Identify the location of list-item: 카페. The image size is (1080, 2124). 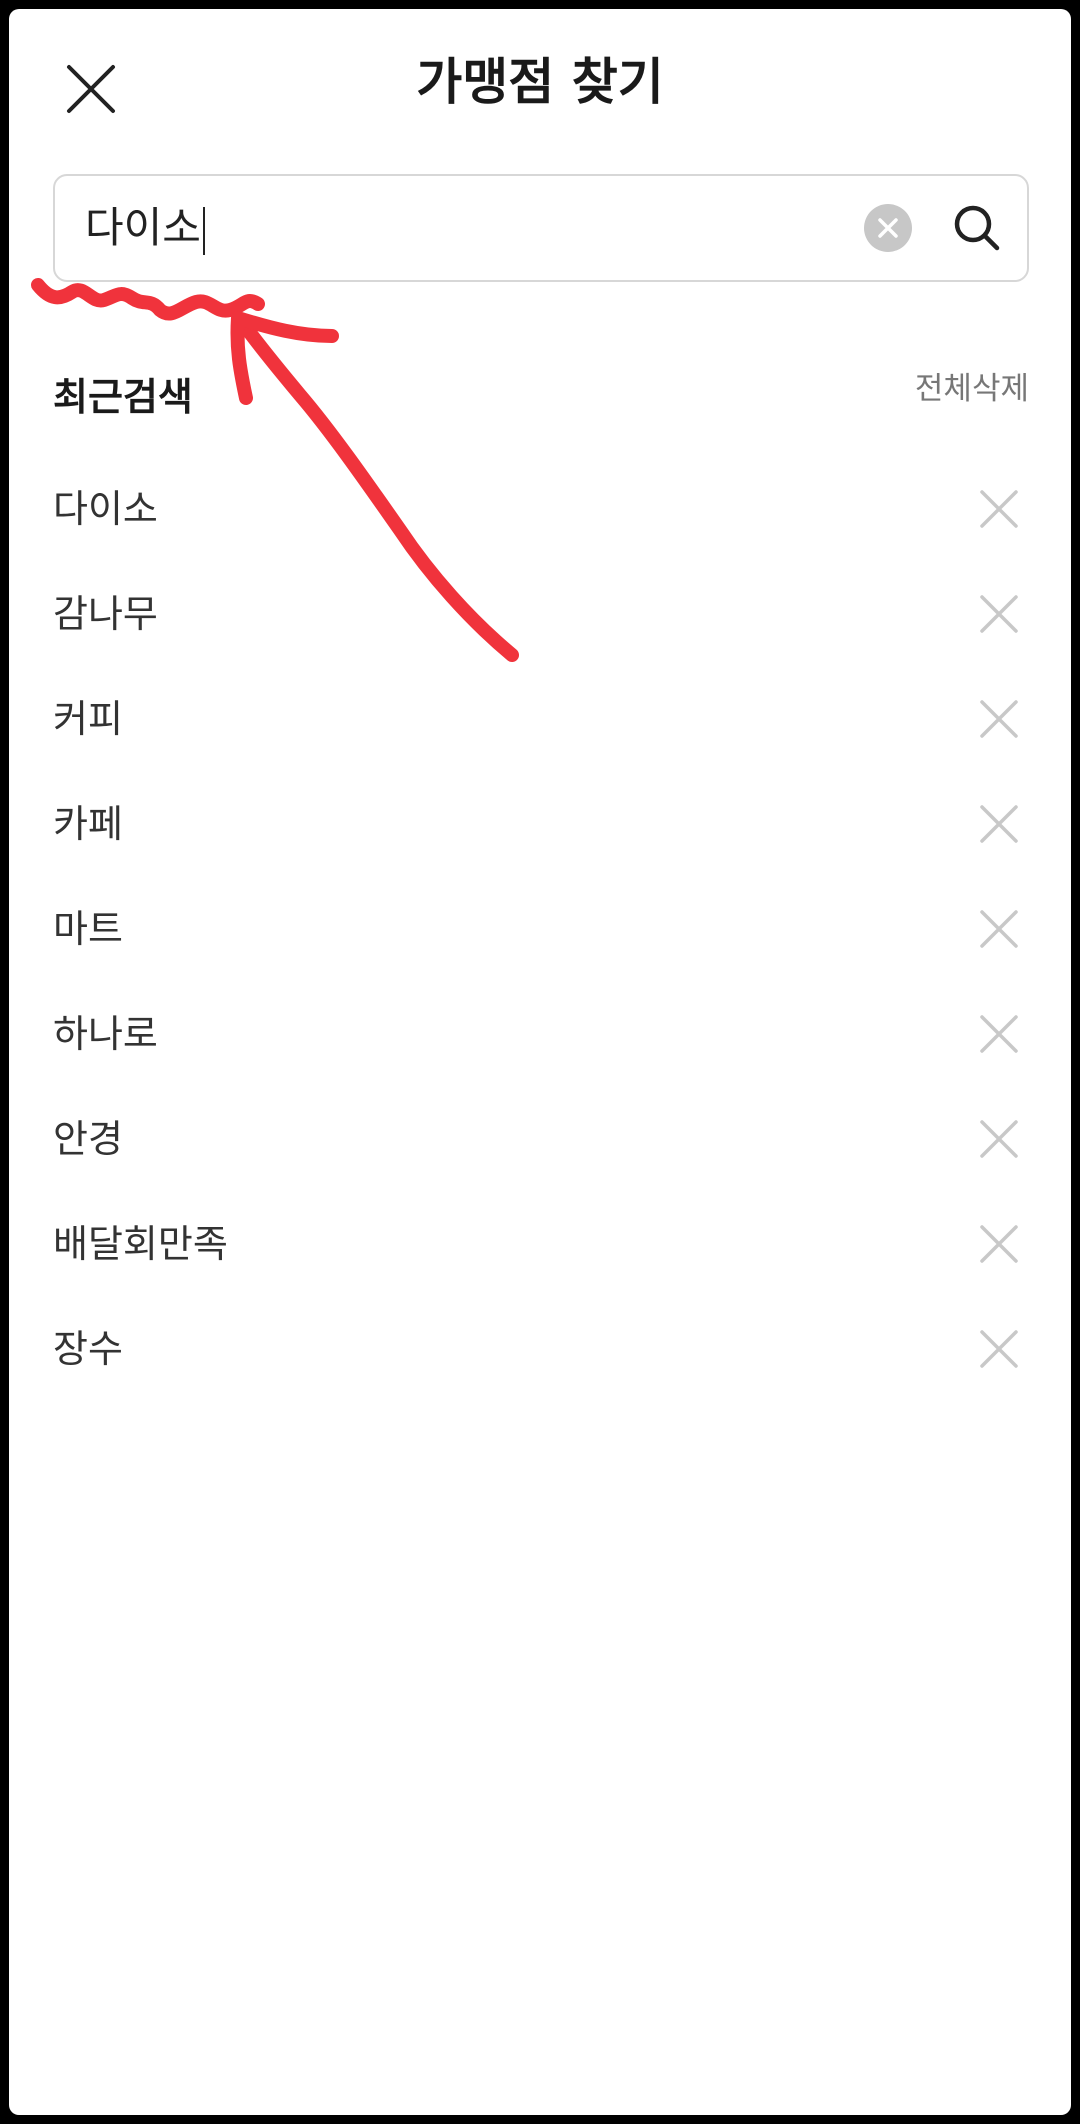
(540, 824).